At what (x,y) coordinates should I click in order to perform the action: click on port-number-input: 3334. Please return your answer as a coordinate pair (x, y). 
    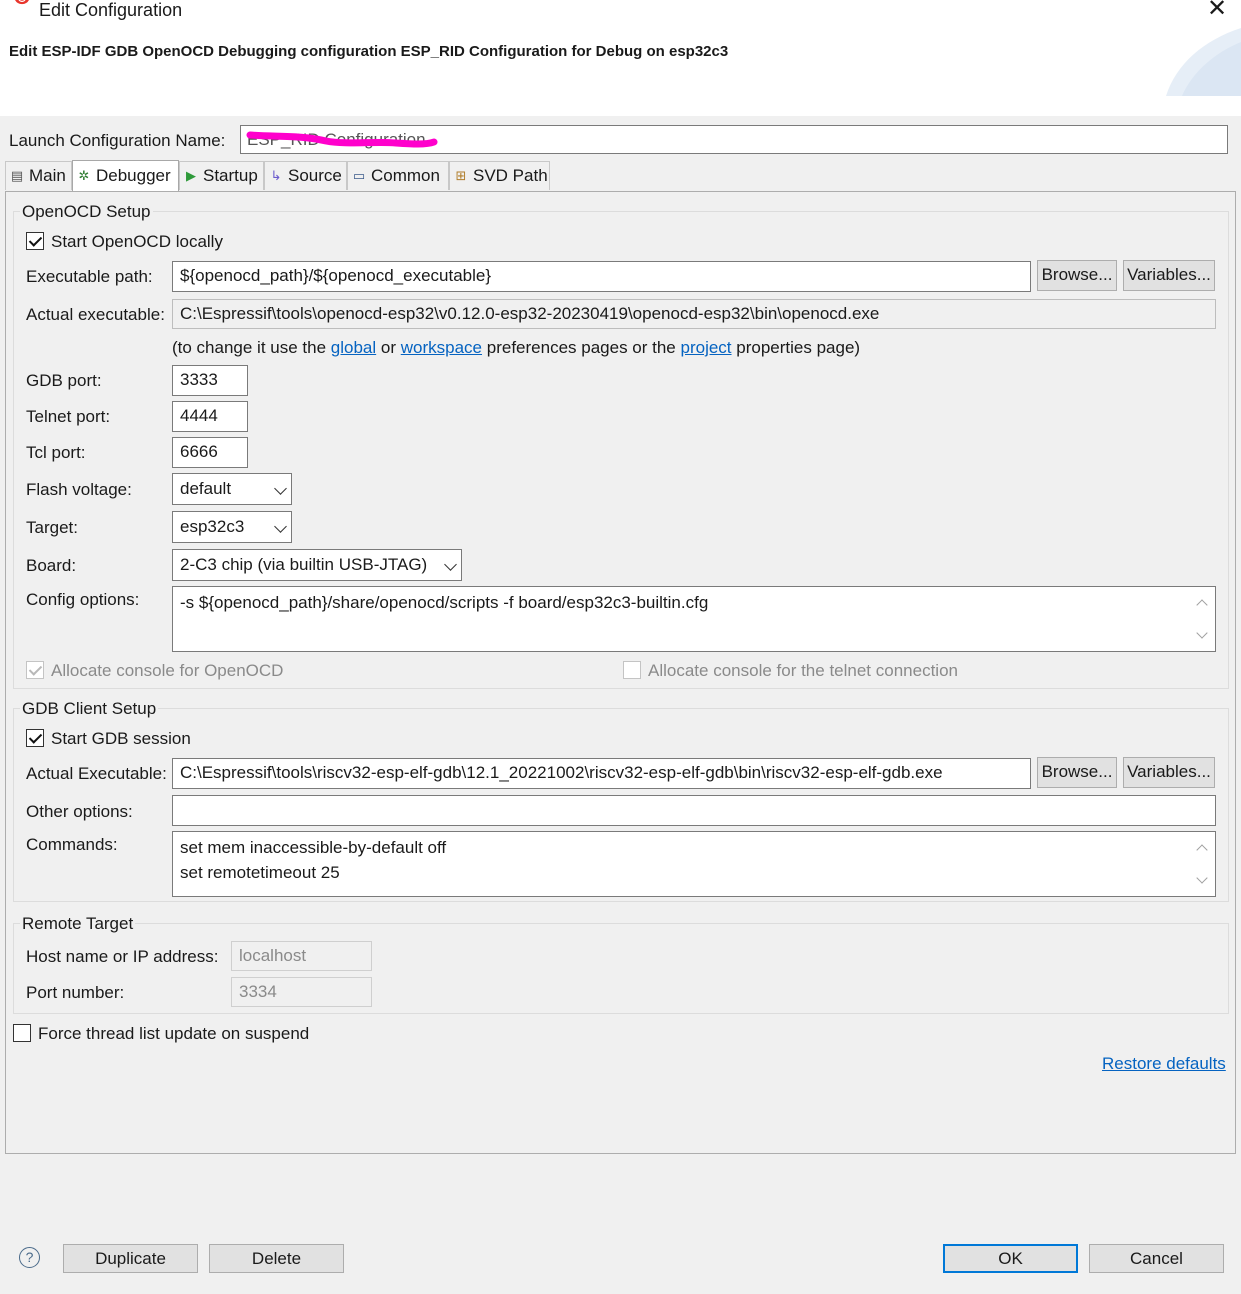
    Looking at the image, I should click on (301, 992).